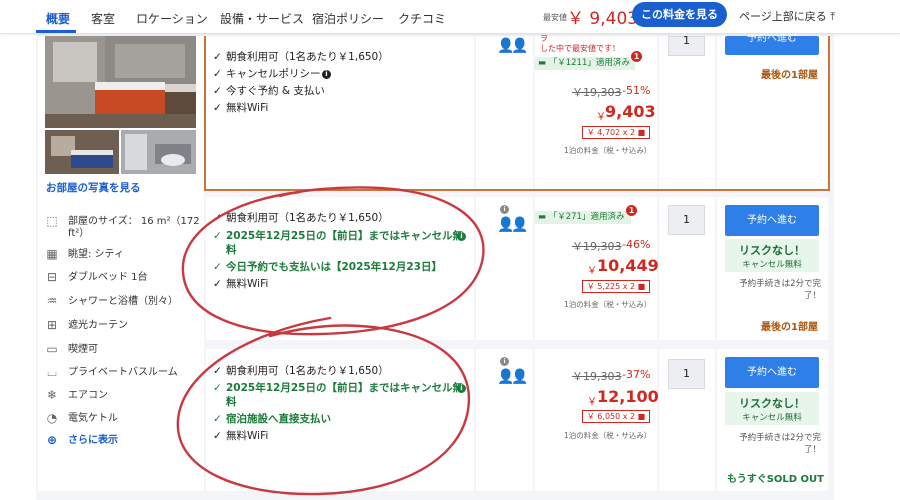  I want to click on feature-smoking: ▭ 喫煙可, so click(71, 348).